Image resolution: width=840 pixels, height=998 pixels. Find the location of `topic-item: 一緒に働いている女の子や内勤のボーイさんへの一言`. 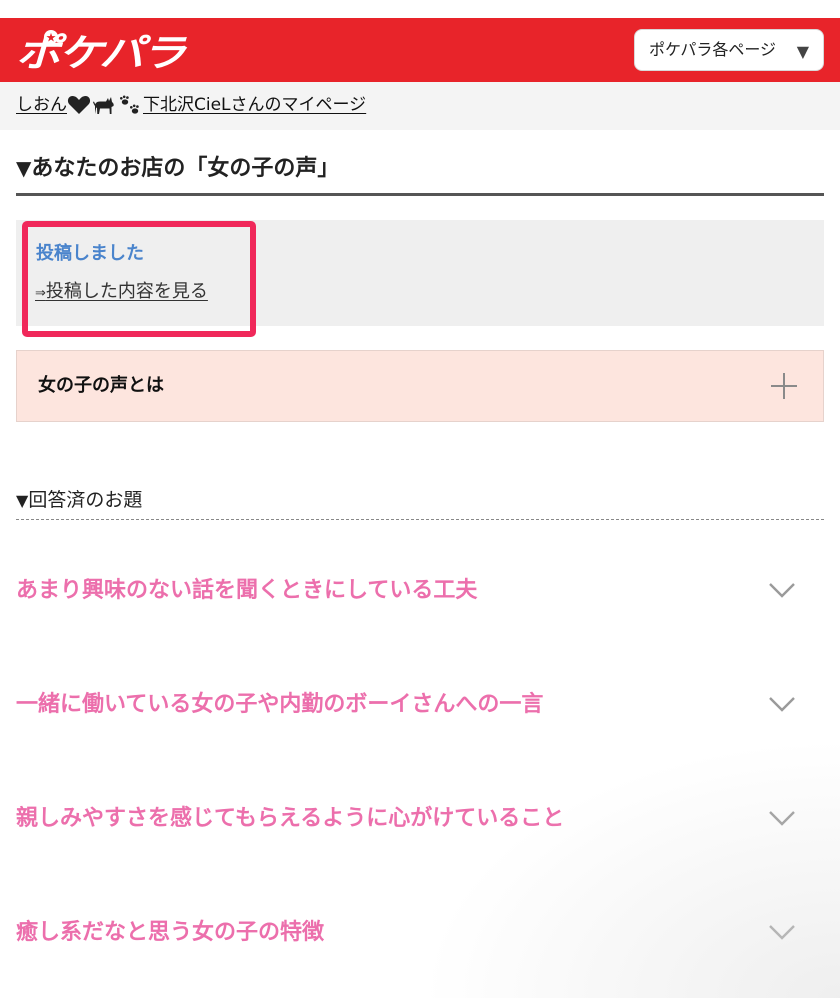

topic-item: 一緒に働いている女の子や内勤のボーイさんへの一言 is located at coordinates (420, 705).